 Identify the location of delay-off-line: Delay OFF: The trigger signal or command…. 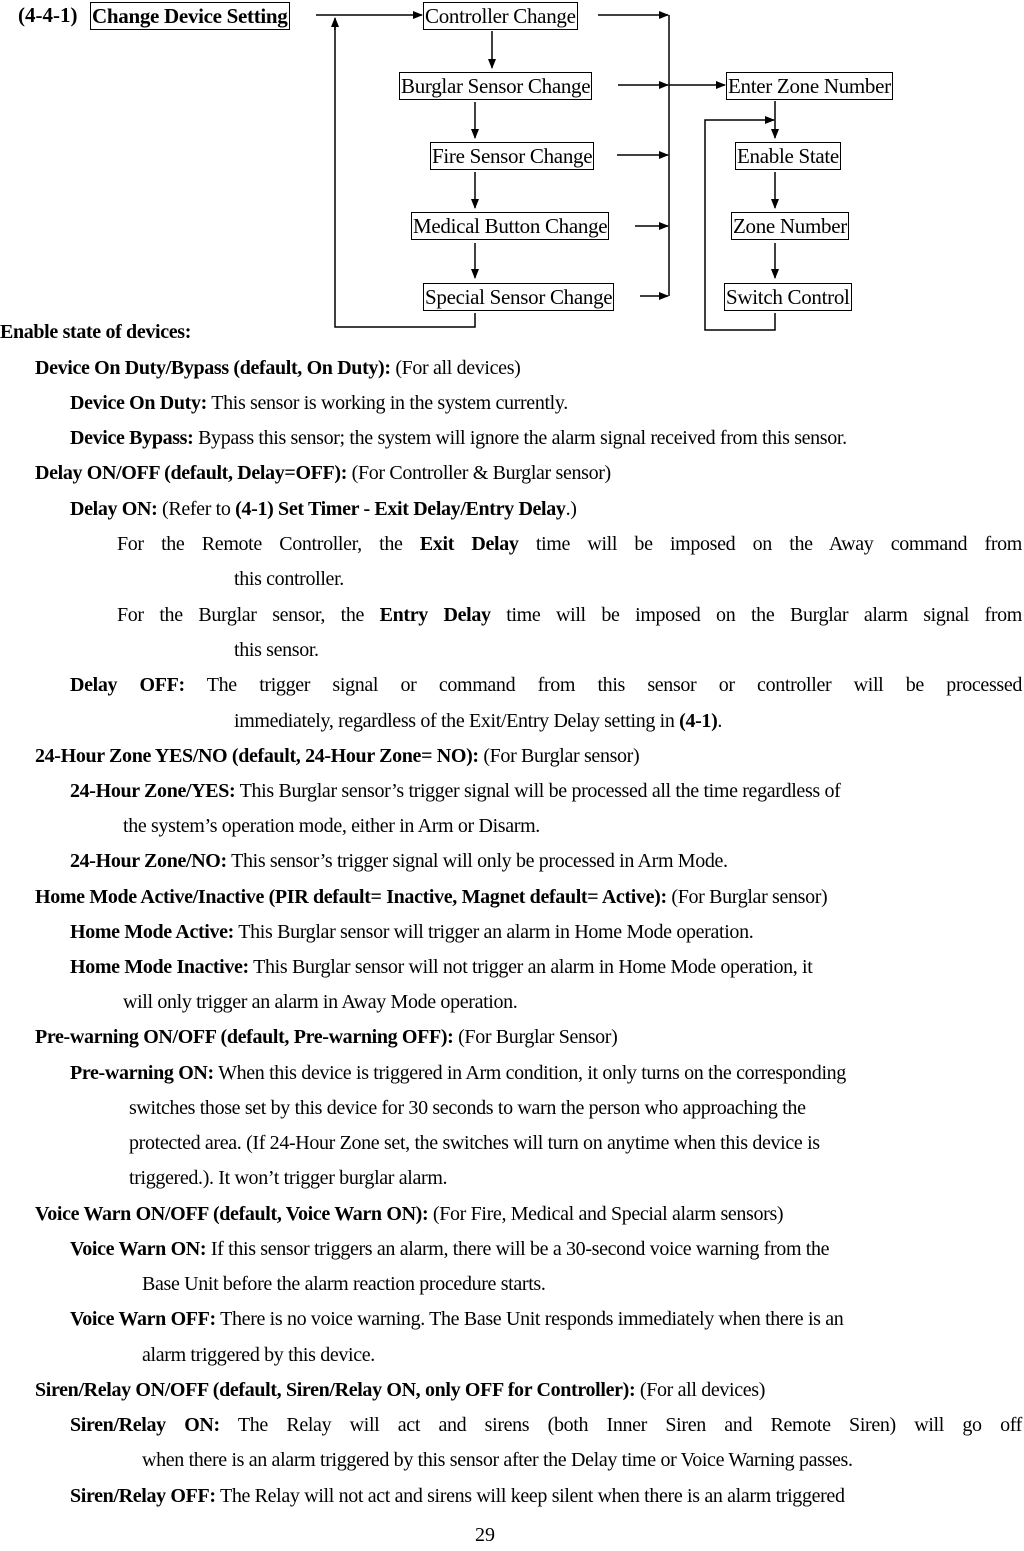
(546, 685).